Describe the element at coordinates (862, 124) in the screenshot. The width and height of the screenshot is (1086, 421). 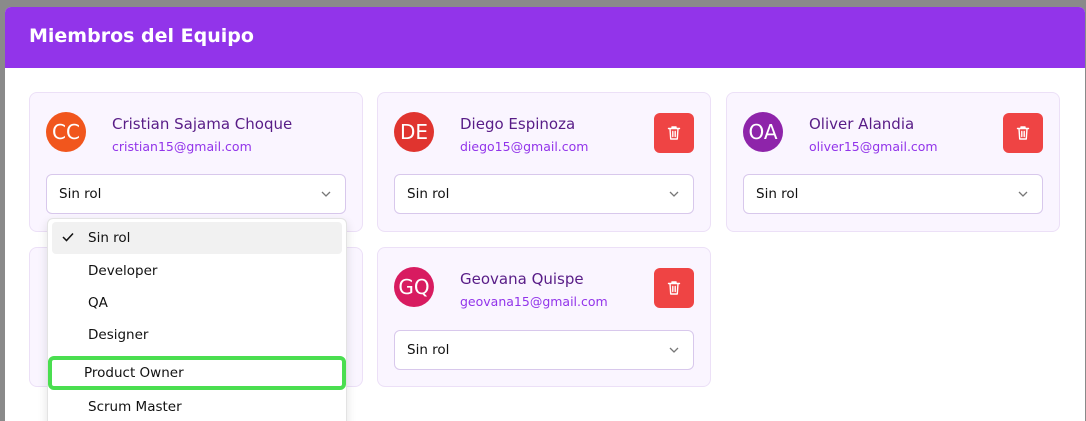
I see `member-name: Oliver Alandia` at that location.